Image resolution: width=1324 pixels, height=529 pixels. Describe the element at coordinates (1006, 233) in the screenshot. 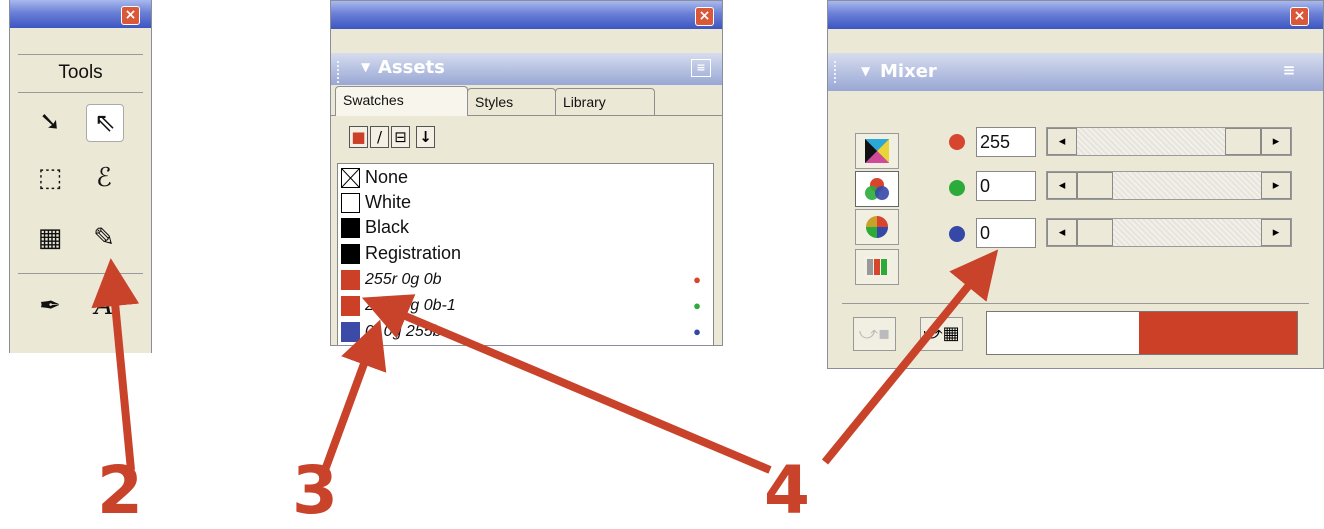

I see `blue-value-input: 0` at that location.